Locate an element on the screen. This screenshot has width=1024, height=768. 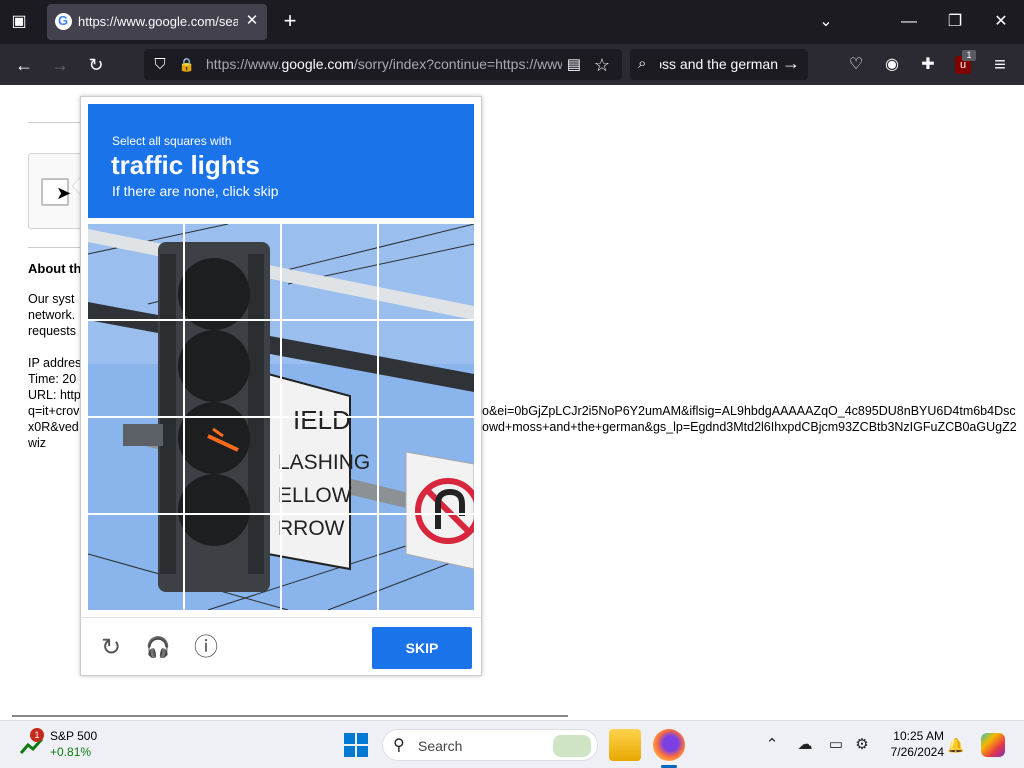
paragraph-line: network. is located at coordinates (52, 315).